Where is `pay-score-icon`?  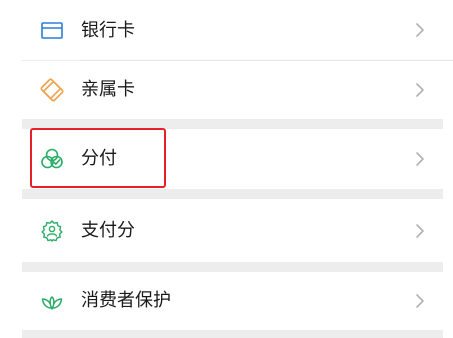
pay-score-icon is located at coordinates (52, 231).